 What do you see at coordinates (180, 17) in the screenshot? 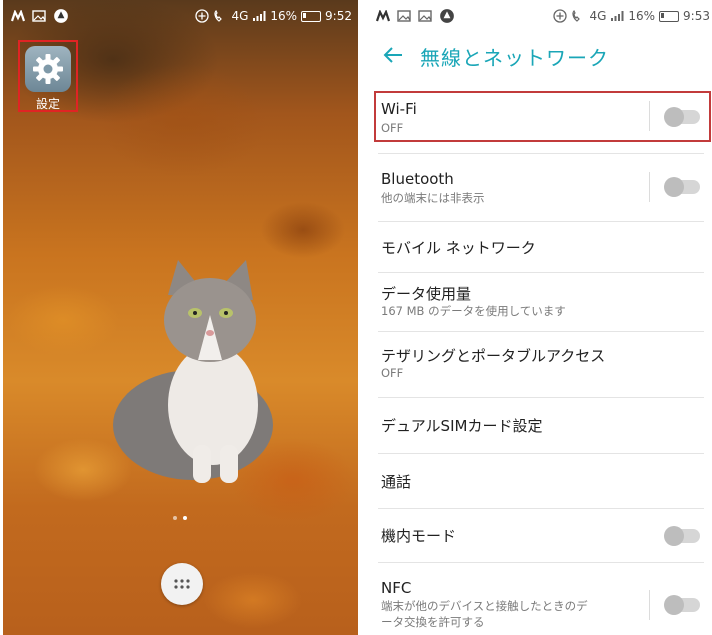
I see `status-bar: 4G 16% 9:52` at bounding box center [180, 17].